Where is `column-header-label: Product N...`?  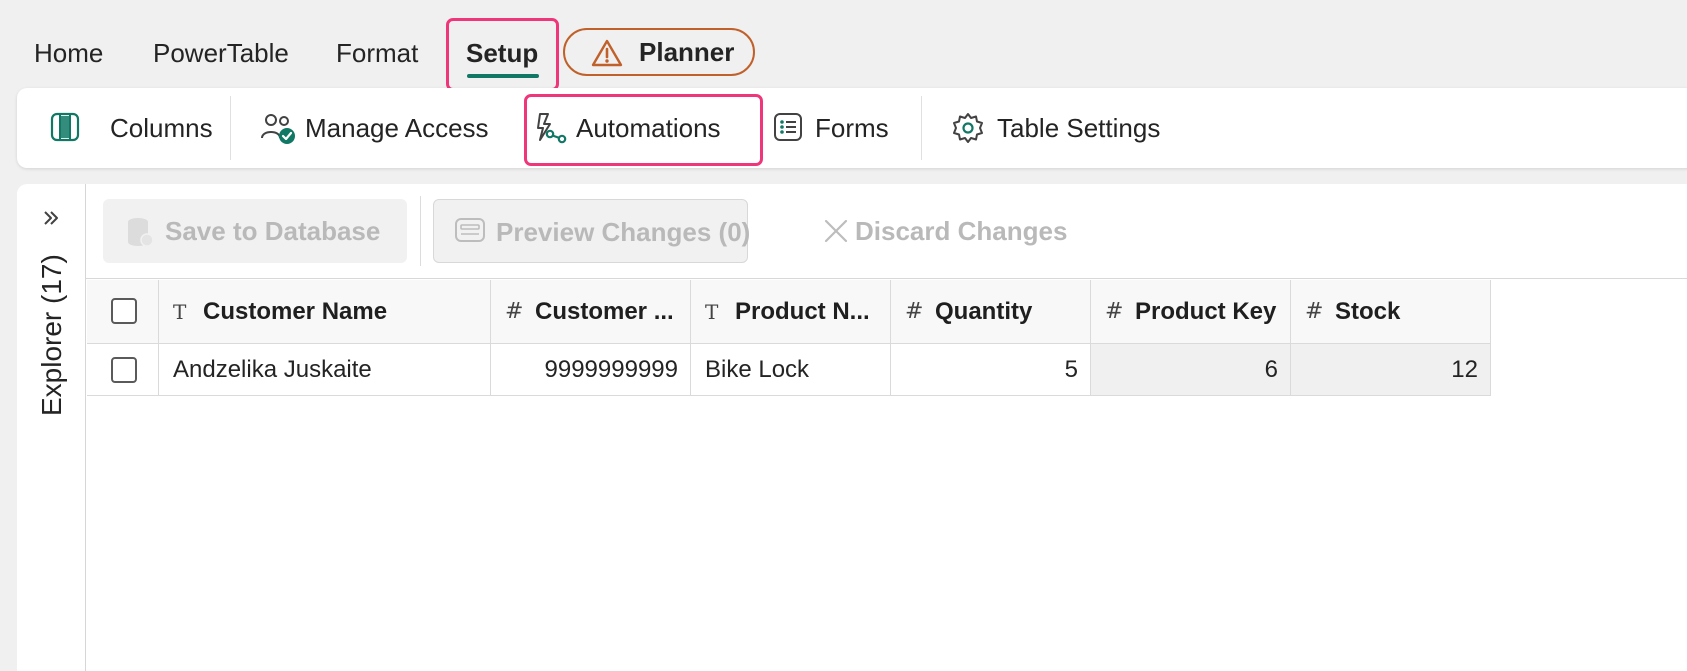 column-header-label: Product N... is located at coordinates (802, 311).